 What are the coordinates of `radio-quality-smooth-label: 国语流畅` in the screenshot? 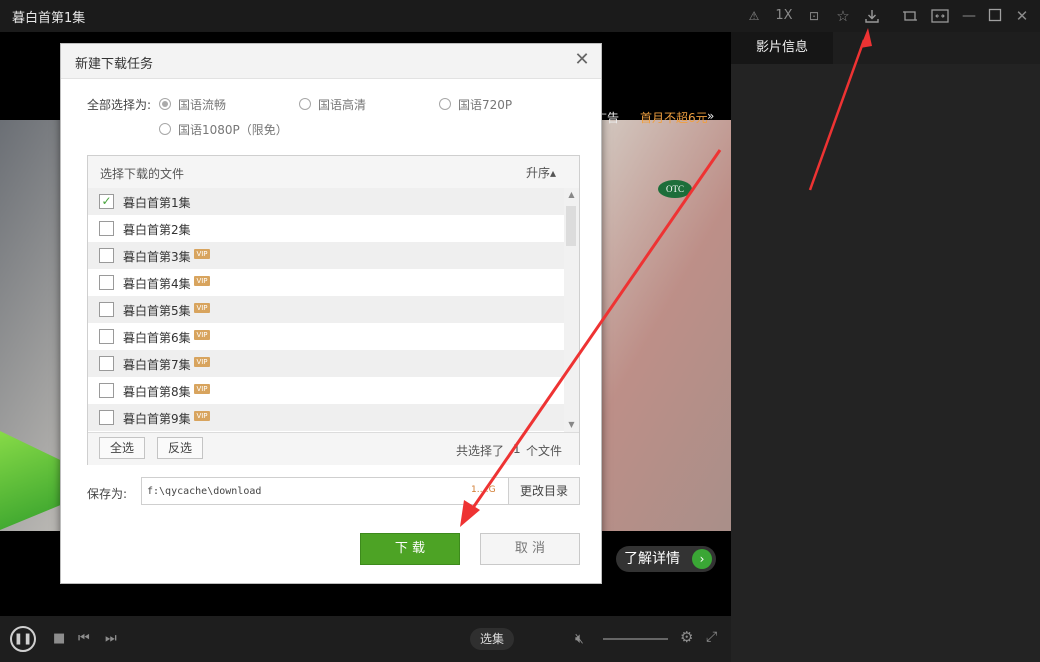 It's located at (202, 104).